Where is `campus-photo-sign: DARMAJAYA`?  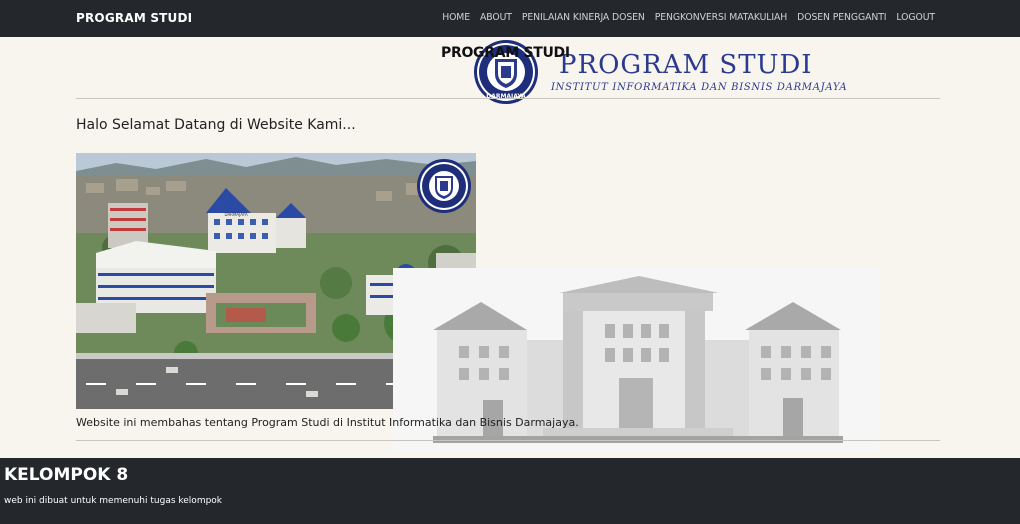 campus-photo-sign: DARMAJAYA is located at coordinates (235, 214).